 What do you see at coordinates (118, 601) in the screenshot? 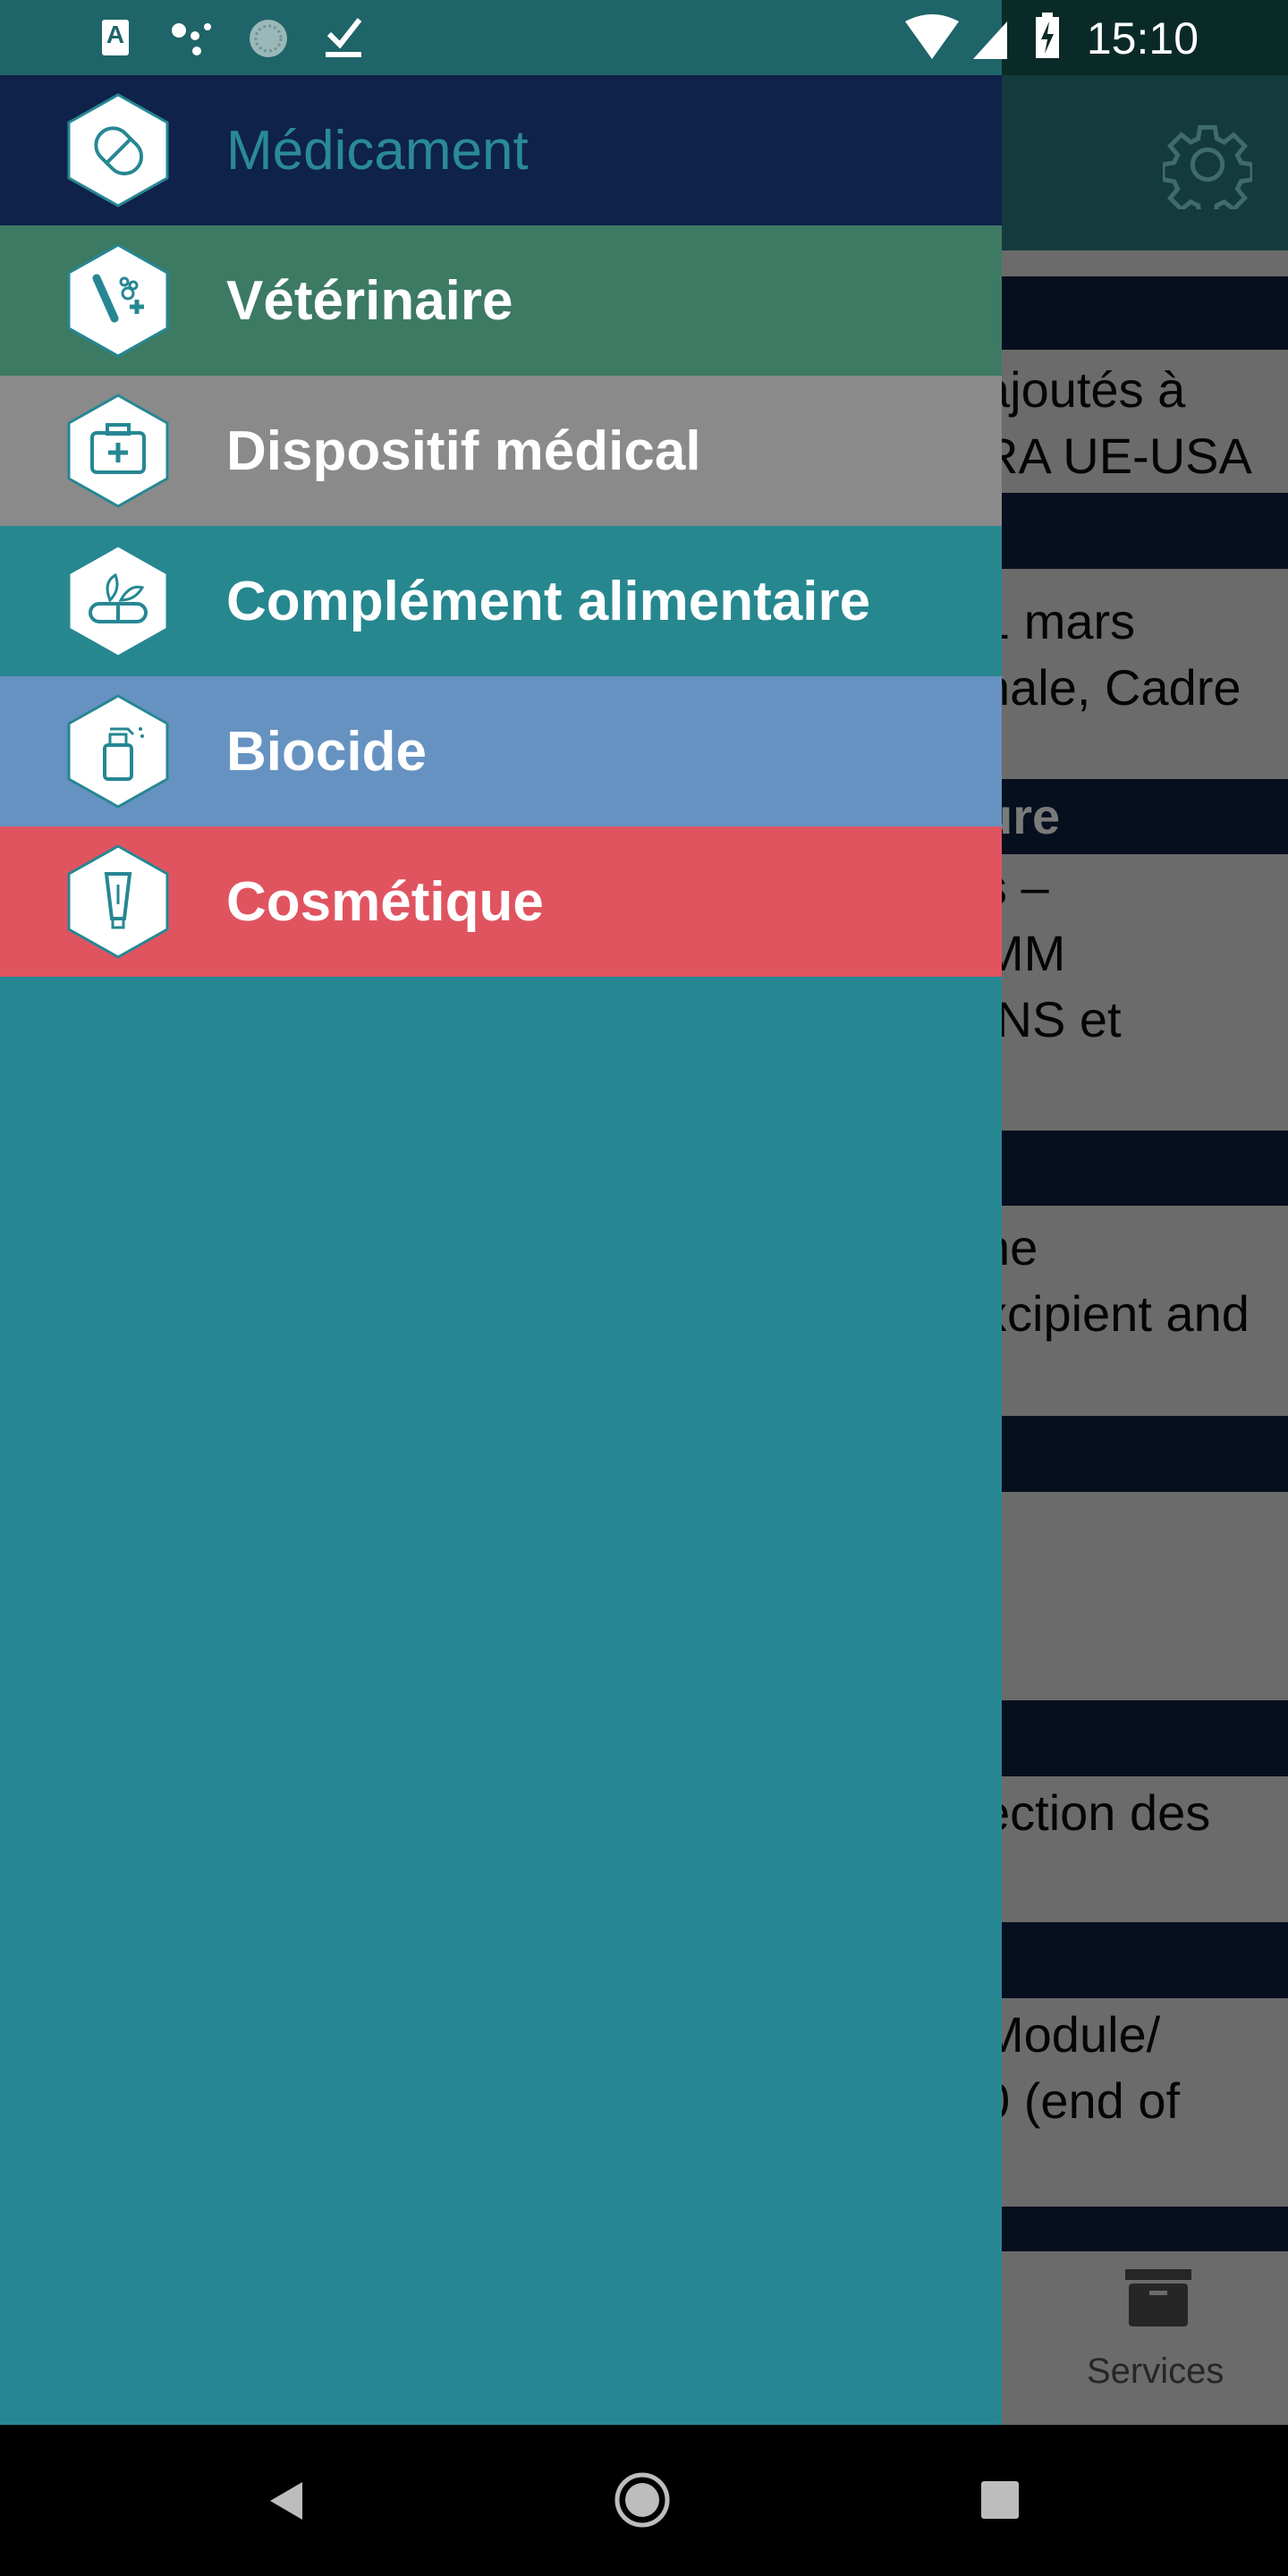
I see `capsule-leaf-icon` at bounding box center [118, 601].